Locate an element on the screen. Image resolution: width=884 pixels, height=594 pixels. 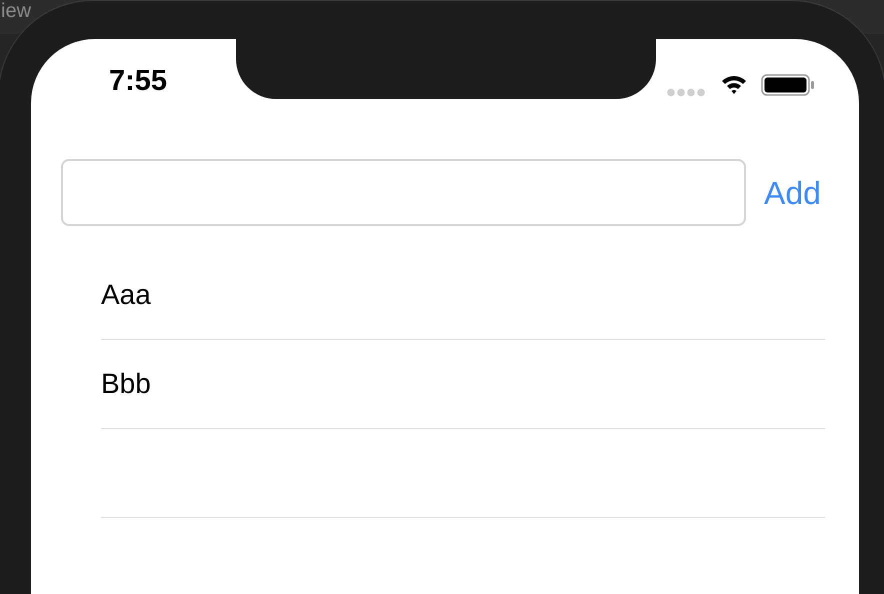
battery-icon is located at coordinates (788, 85).